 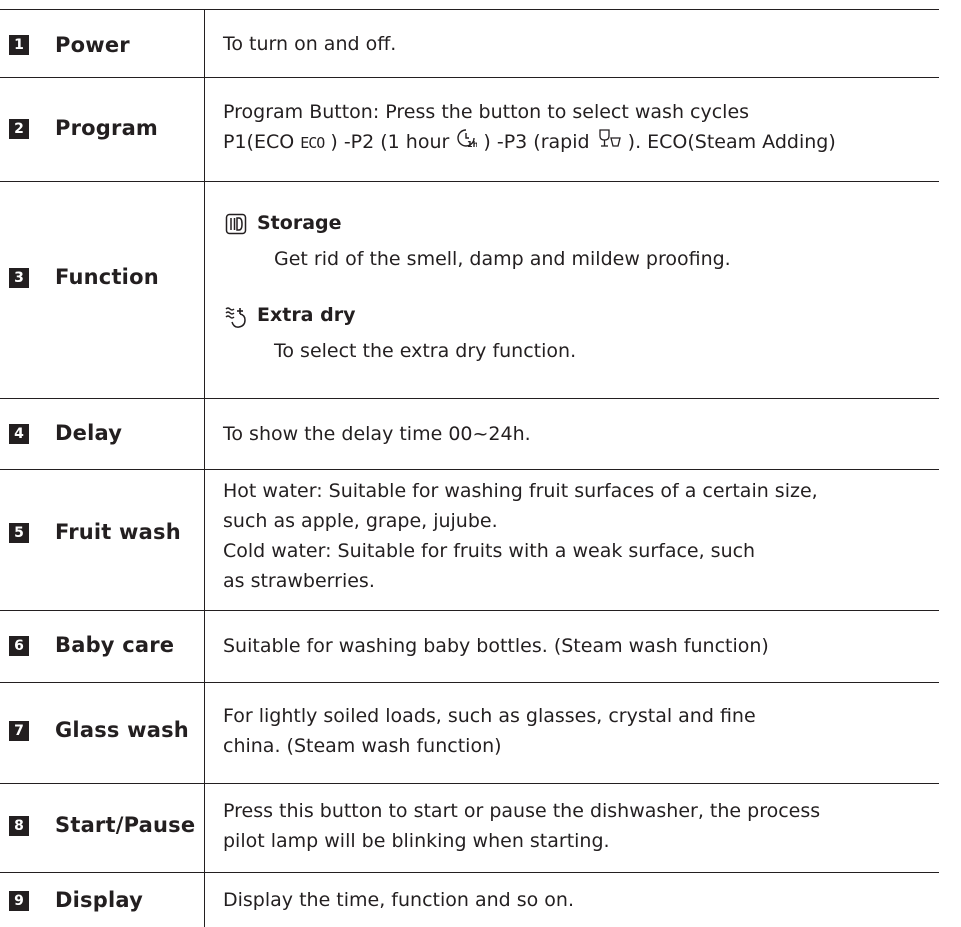 What do you see at coordinates (299, 581) in the screenshot?
I see `row-desc: as strawberries.` at bounding box center [299, 581].